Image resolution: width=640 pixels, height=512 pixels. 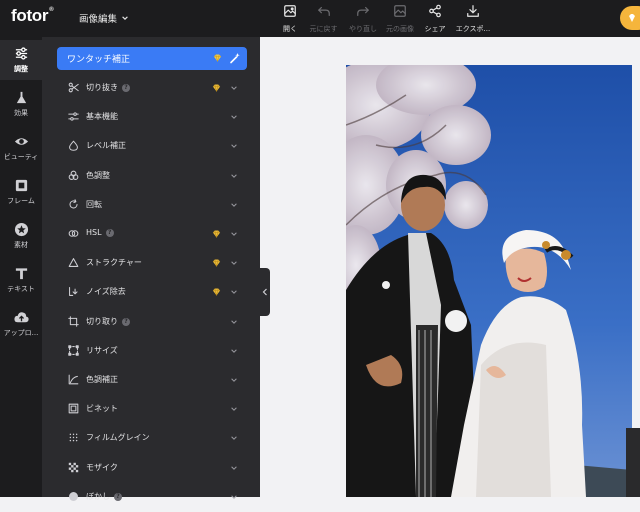 I want to click on adjust-item-13: モザイク, so click(x=151, y=468).